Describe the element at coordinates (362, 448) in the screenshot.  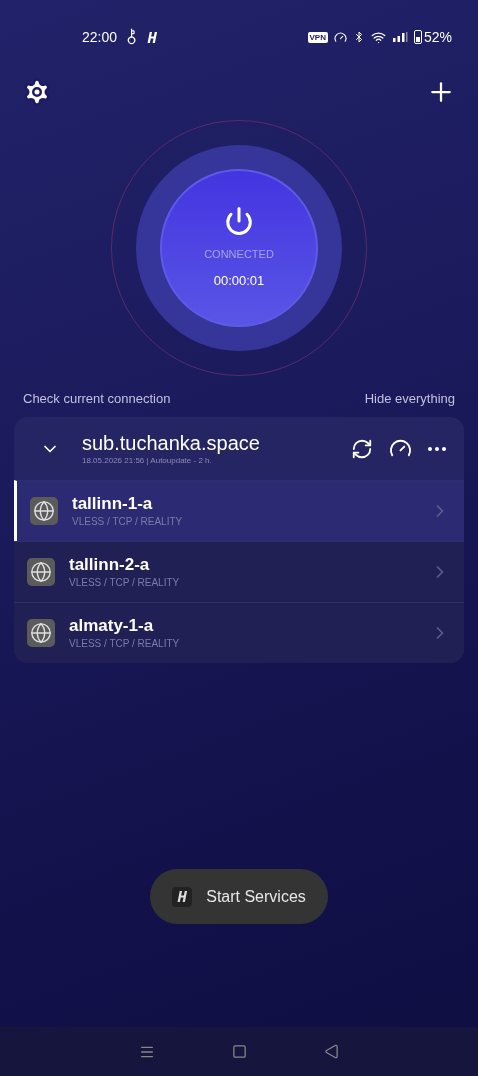
I see `refresh-button` at that location.